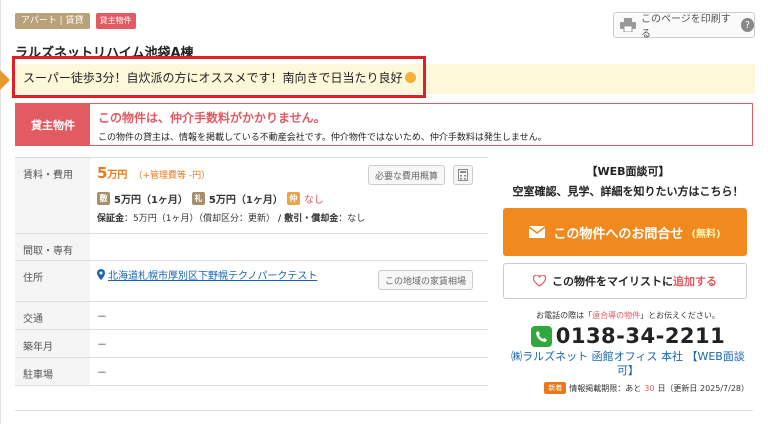 The width and height of the screenshot is (768, 424). I want to click on address-label: 住所, so click(52, 281).